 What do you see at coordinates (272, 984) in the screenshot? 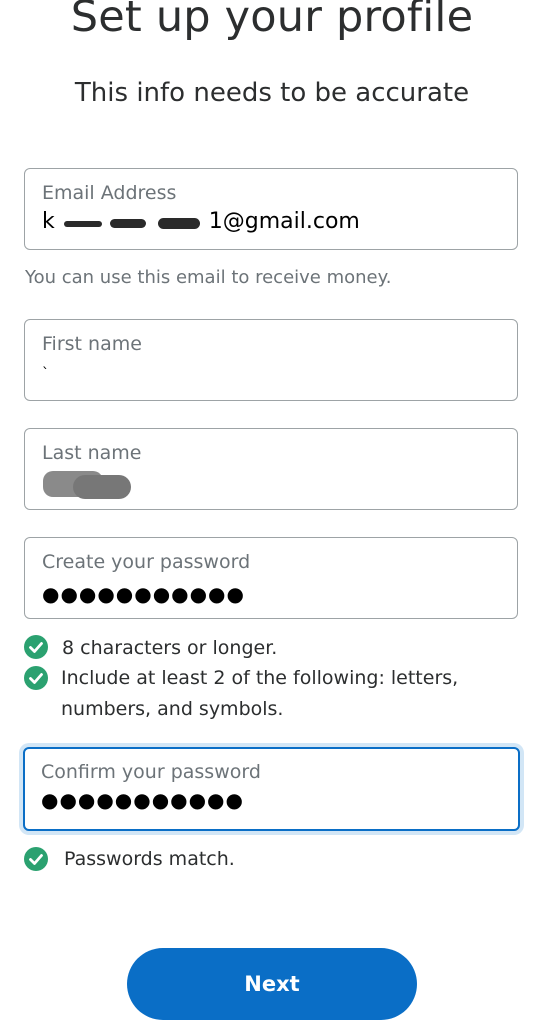
I see `next-button: Next` at bounding box center [272, 984].